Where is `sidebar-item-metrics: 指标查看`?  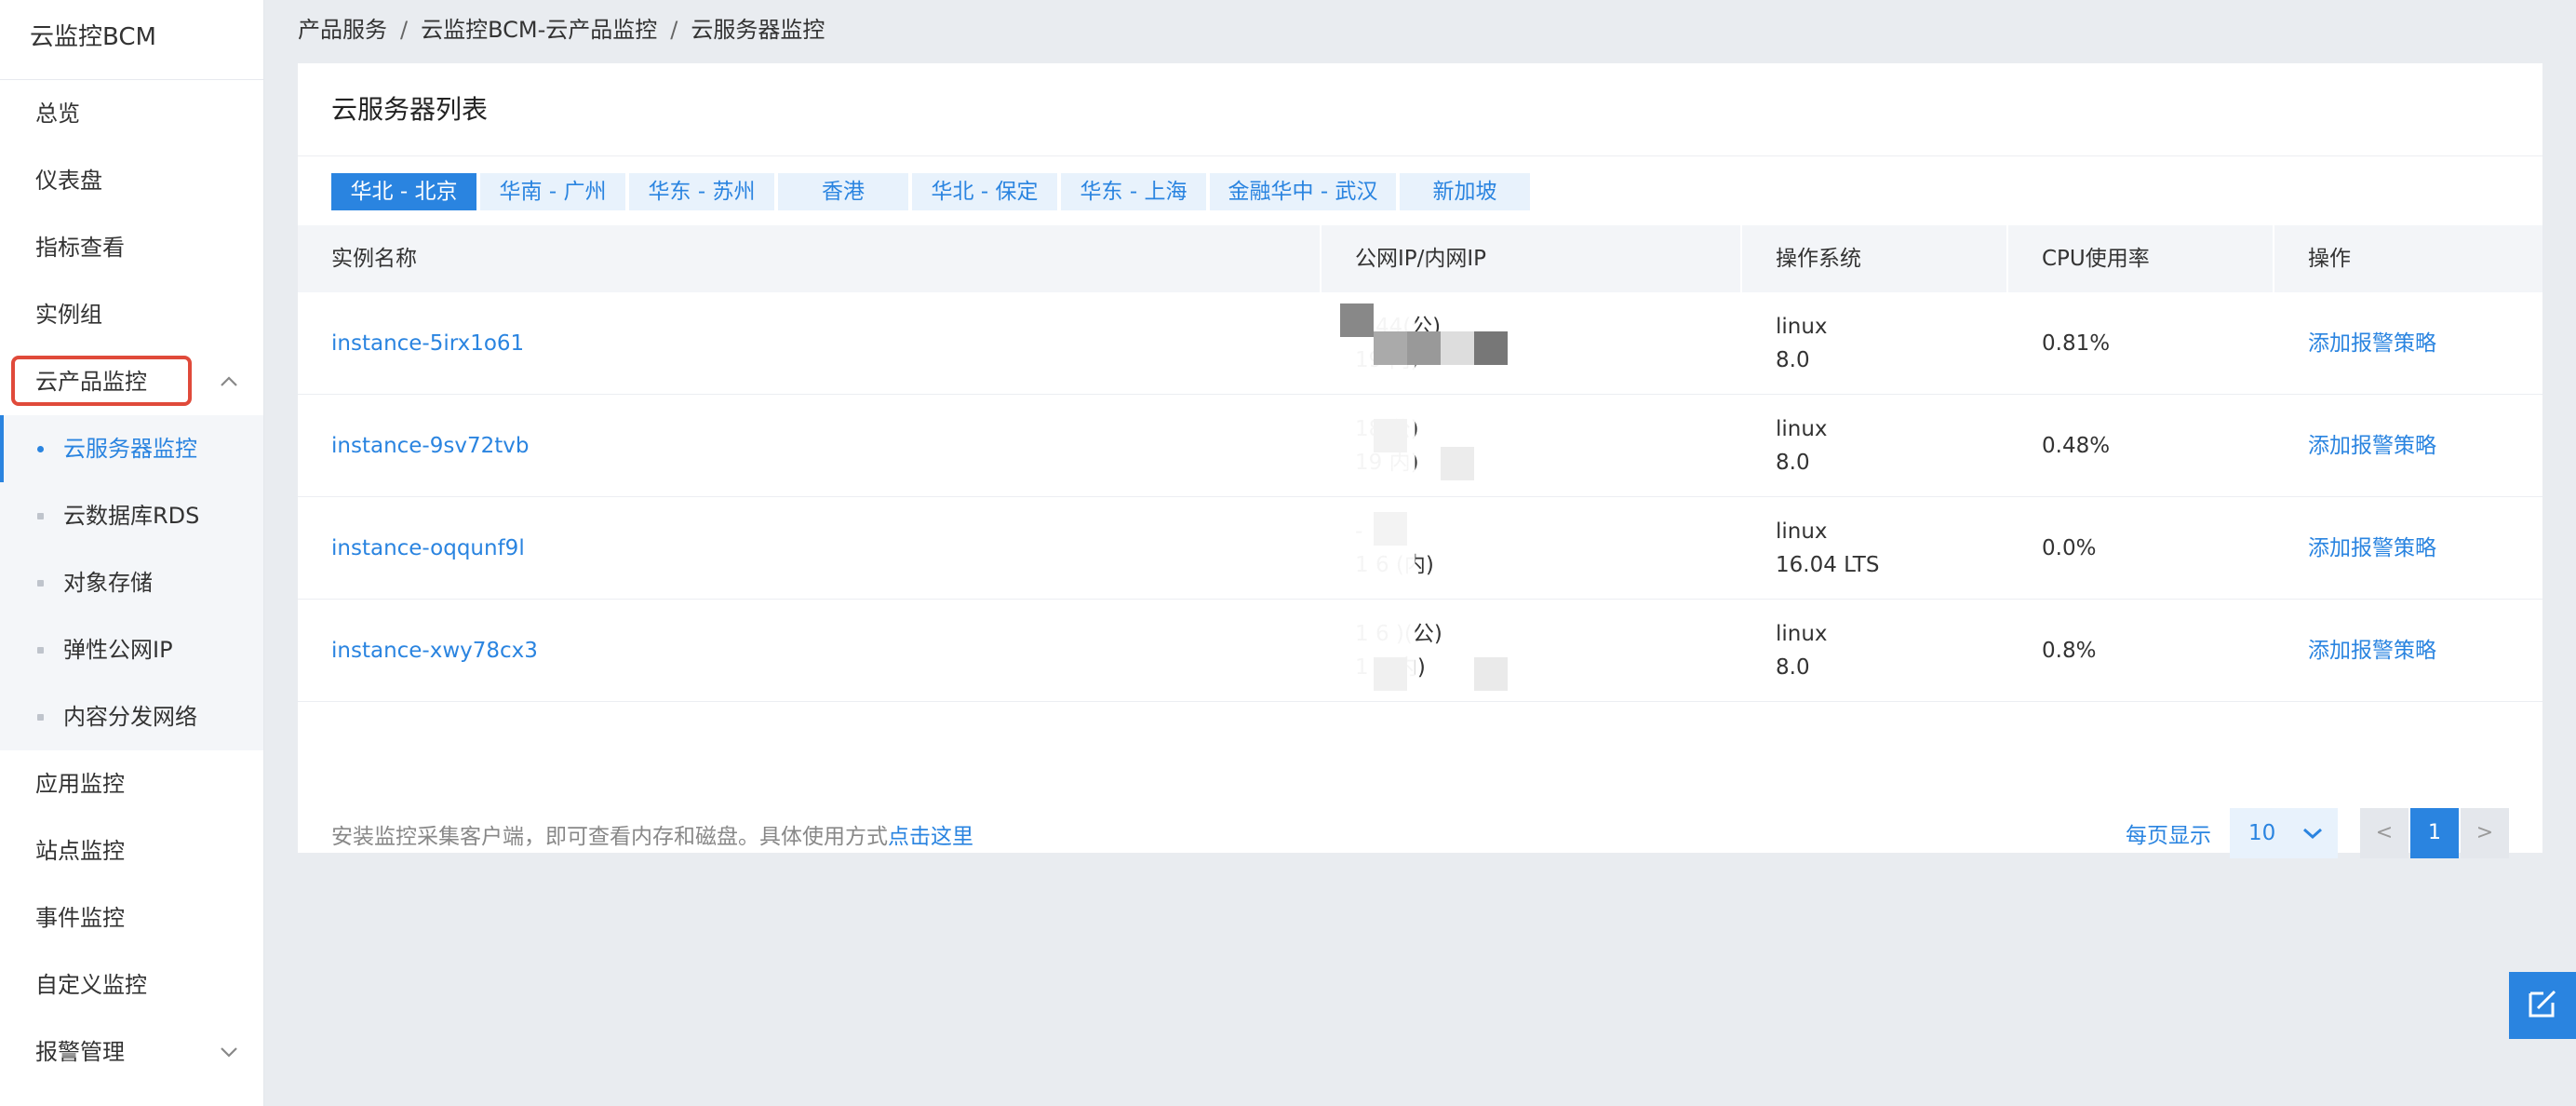
sidebar-item-metrics: 指标查看 is located at coordinates (131, 247).